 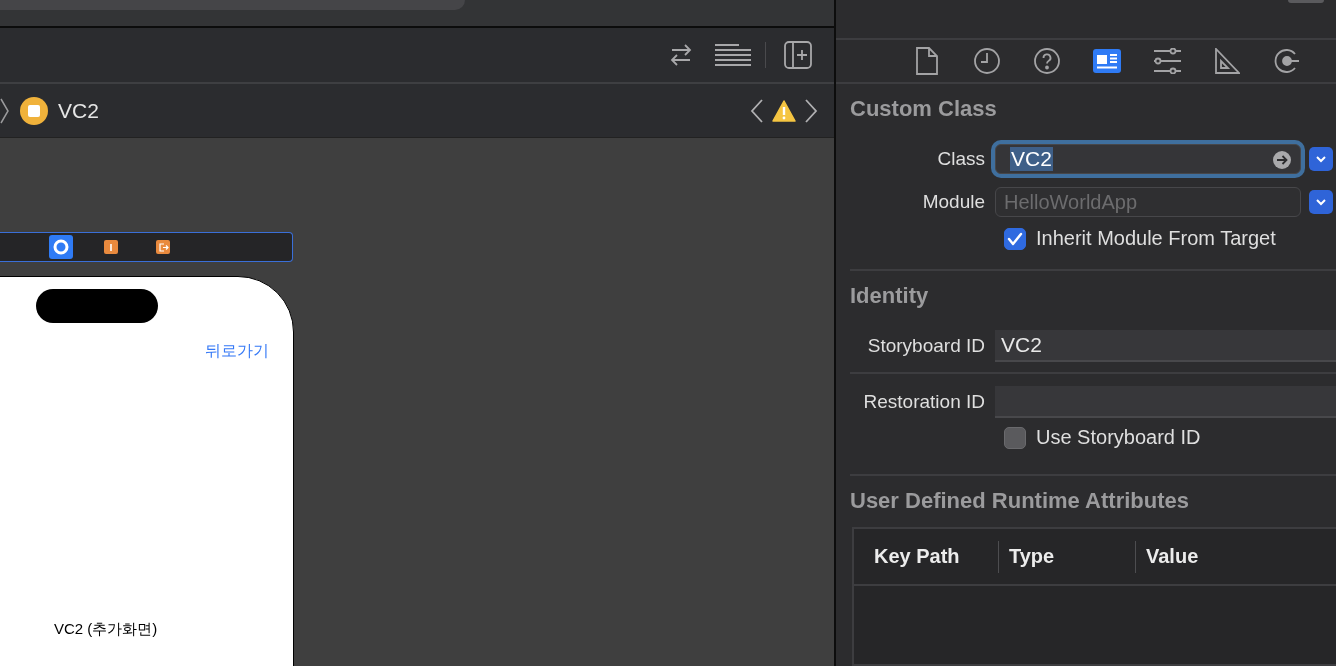 What do you see at coordinates (1165, 346) in the screenshot?
I see `storyboard-id-field: VC2` at bounding box center [1165, 346].